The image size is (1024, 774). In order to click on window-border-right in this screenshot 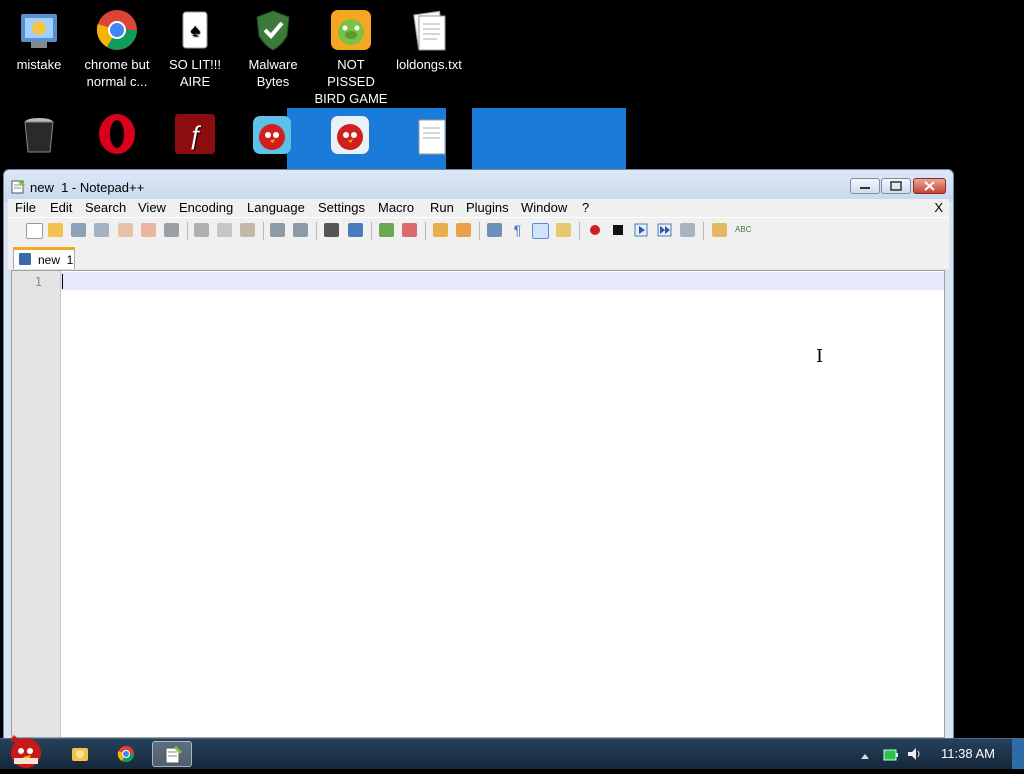, I will do `click(949, 504)`.